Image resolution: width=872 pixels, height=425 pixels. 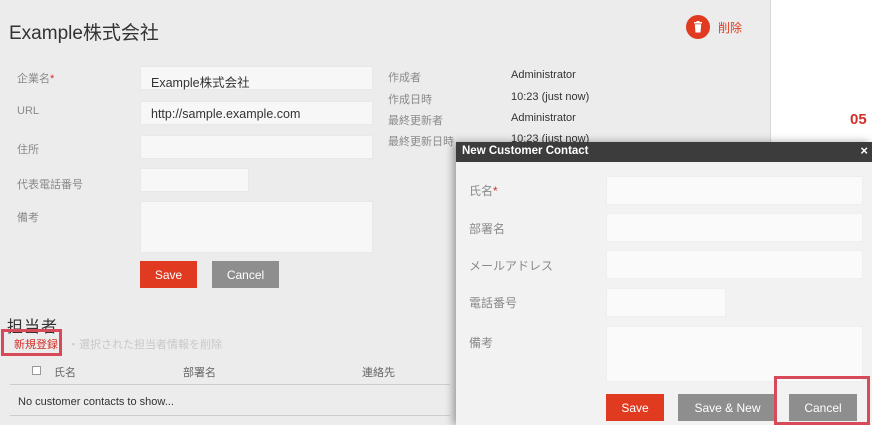 What do you see at coordinates (168, 274) in the screenshot?
I see `save-button: Save` at bounding box center [168, 274].